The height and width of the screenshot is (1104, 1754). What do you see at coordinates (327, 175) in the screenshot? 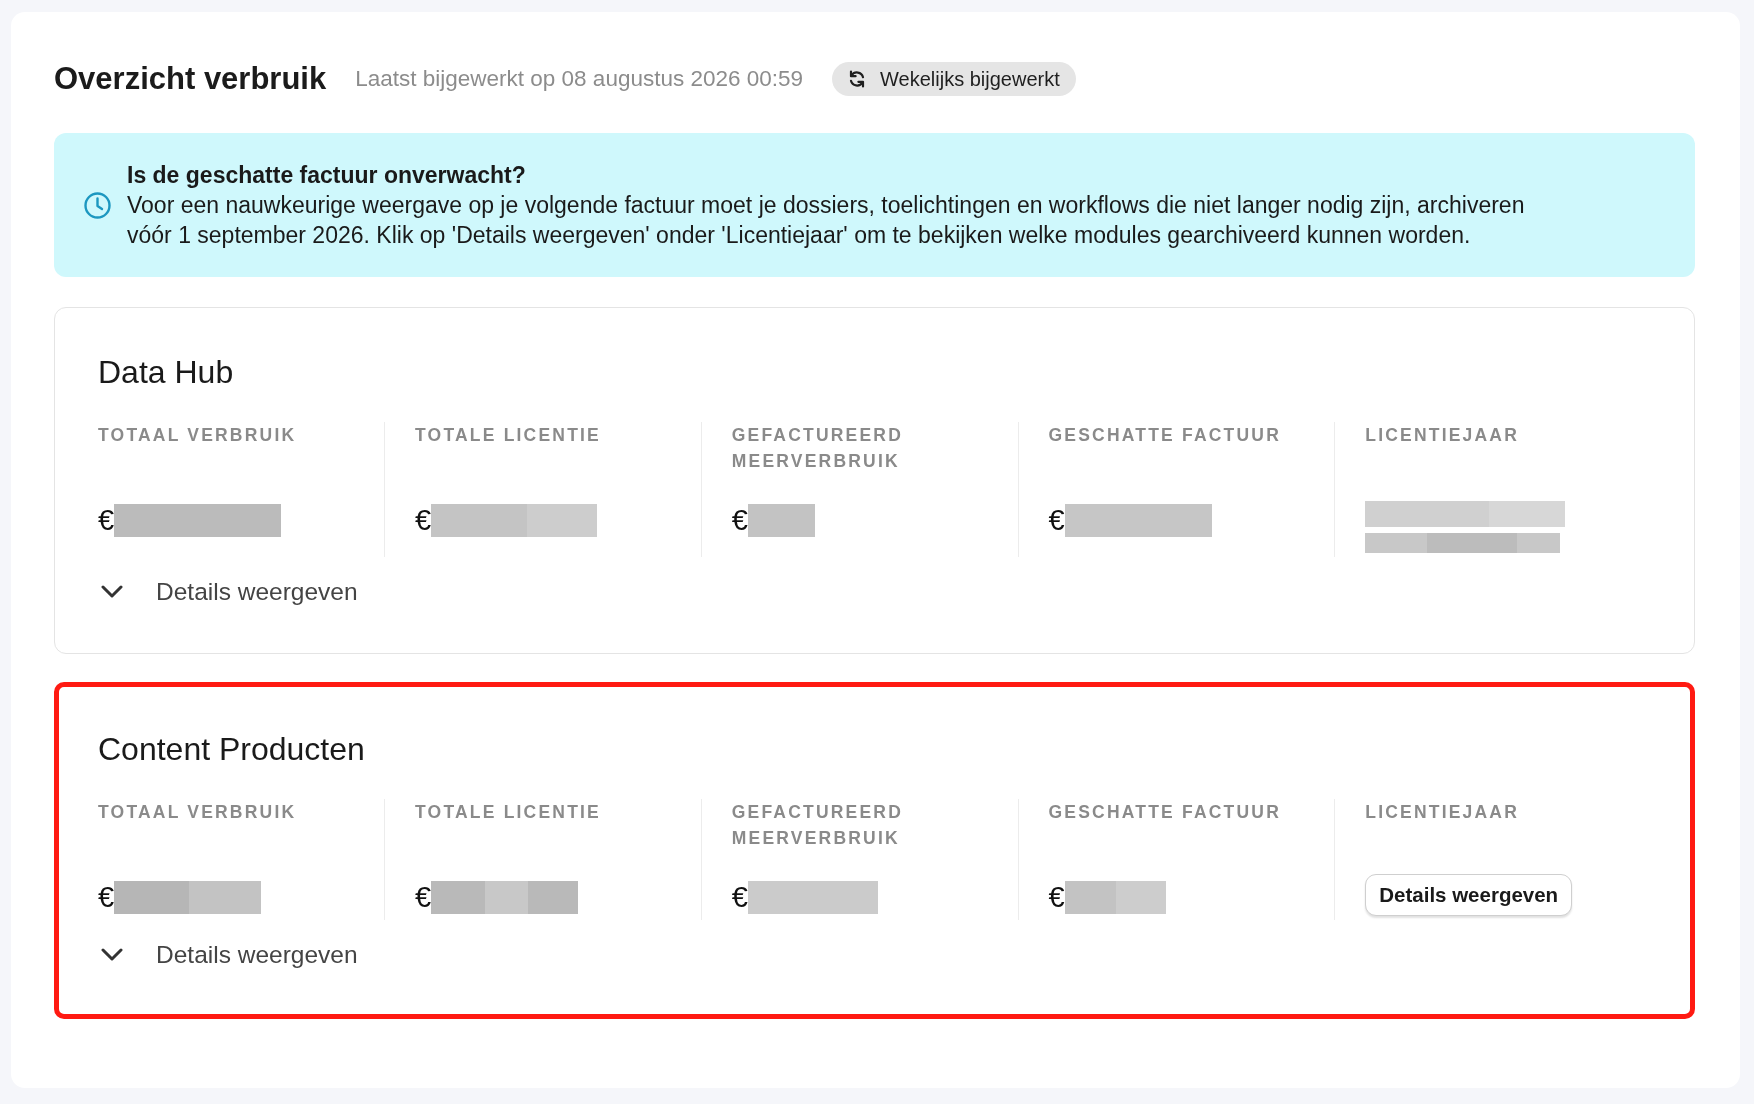
I see `alert-heading: Is de geschatte factuur onverwacht?` at bounding box center [327, 175].